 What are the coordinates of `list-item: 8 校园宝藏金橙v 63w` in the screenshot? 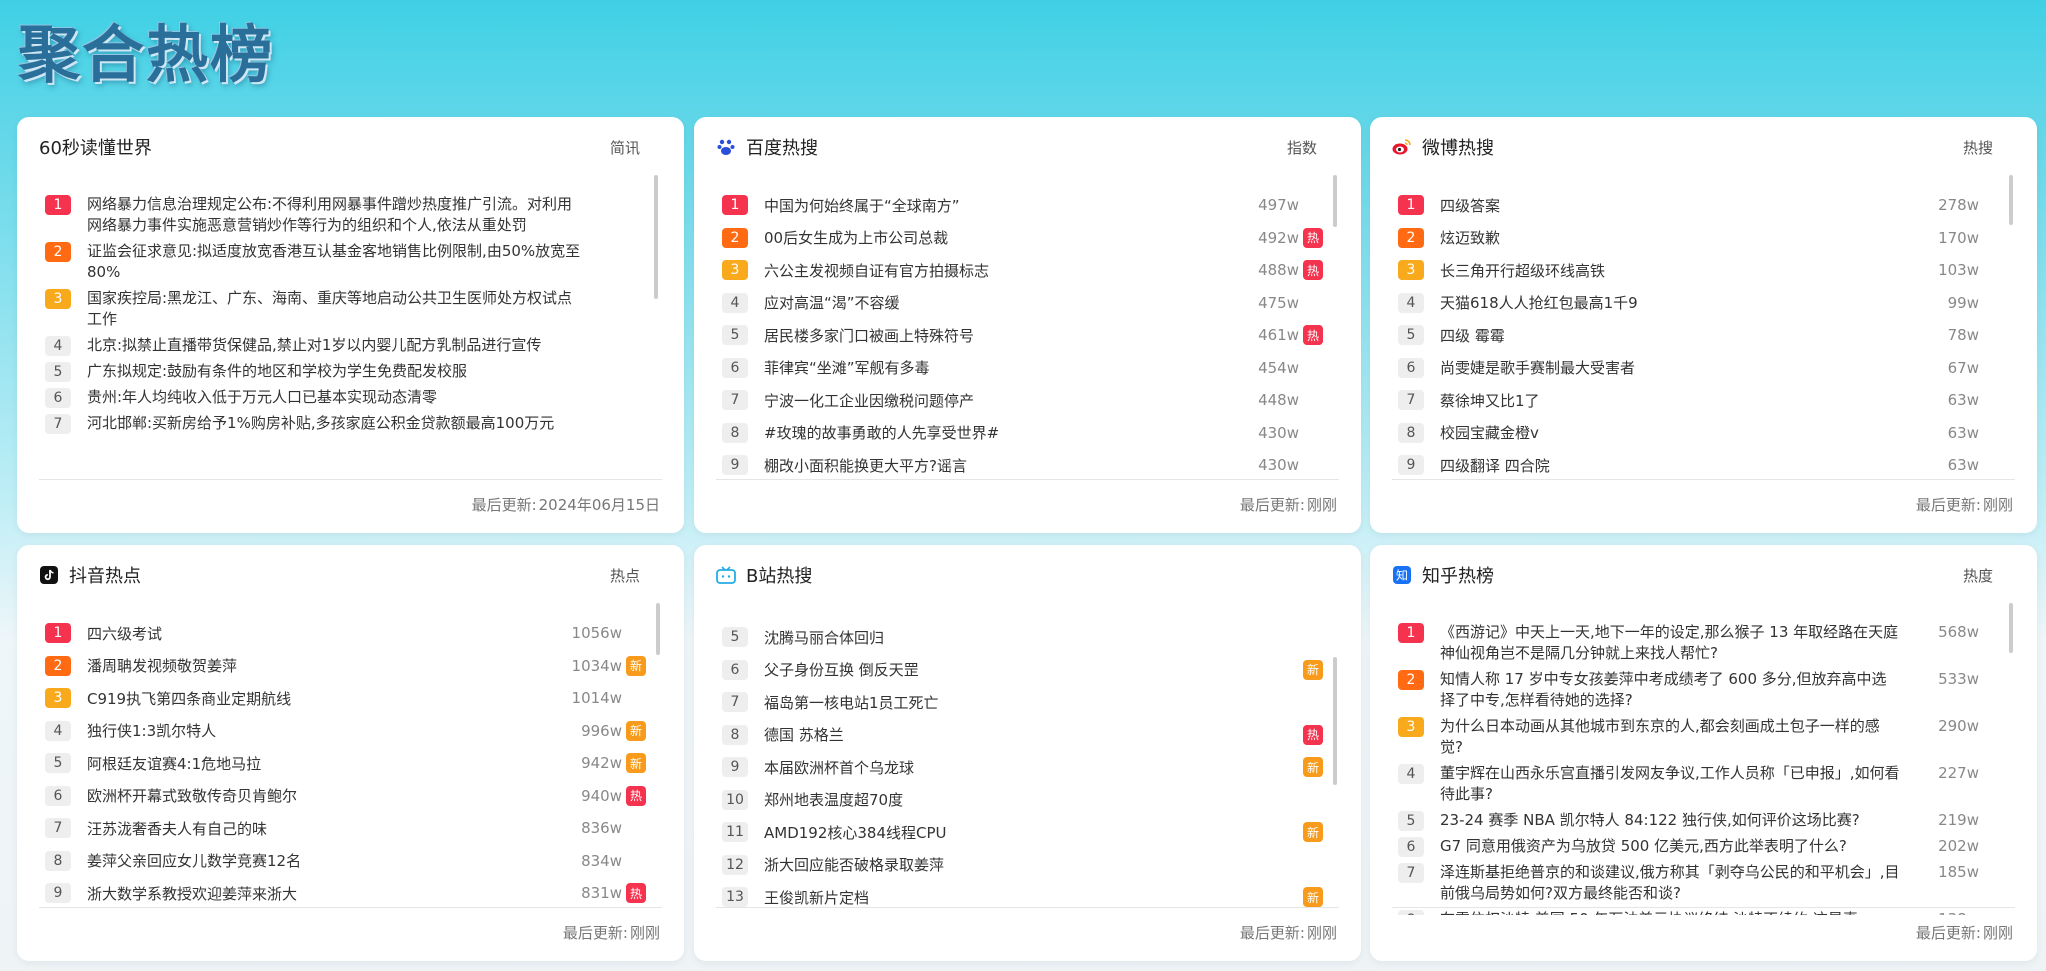 It's located at (1703, 433).